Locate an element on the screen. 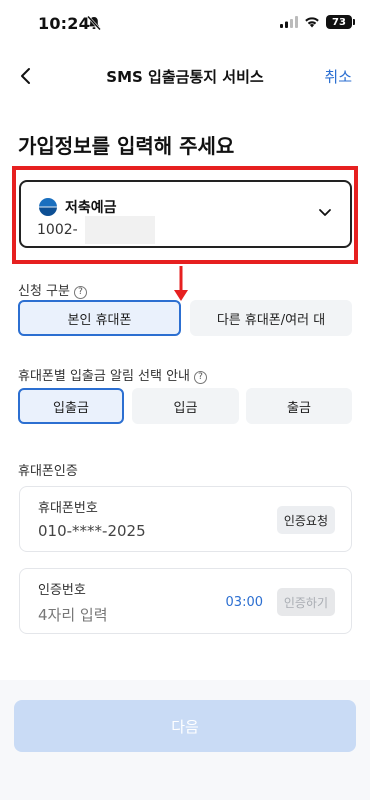 The height and width of the screenshot is (800, 370). nav-title: SMS 입출금통지 서비스 is located at coordinates (185, 77).